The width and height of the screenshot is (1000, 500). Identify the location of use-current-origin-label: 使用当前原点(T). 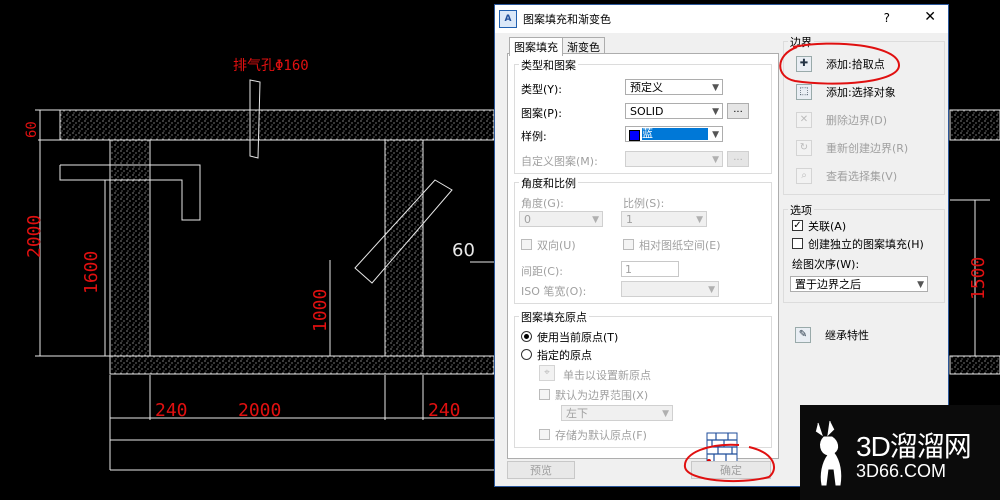
(578, 337).